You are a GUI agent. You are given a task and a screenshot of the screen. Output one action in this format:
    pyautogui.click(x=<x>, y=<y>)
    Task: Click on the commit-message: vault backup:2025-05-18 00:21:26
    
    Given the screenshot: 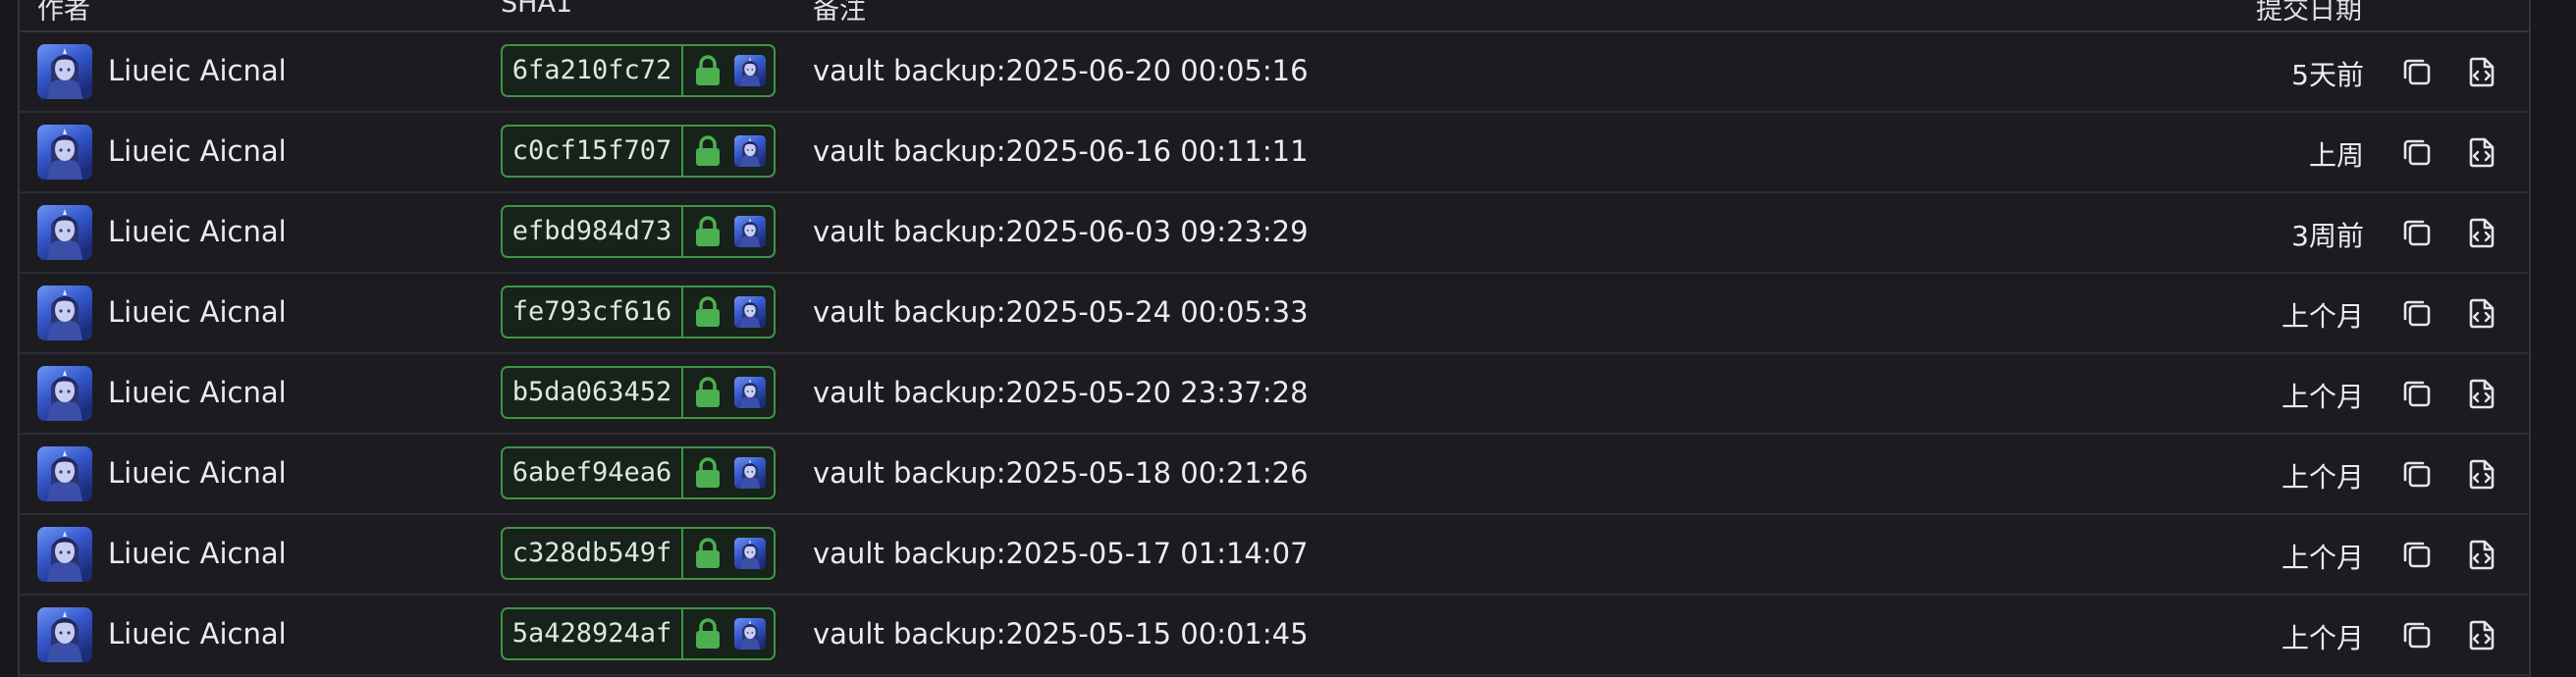 What is the action you would take?
    pyautogui.click(x=1061, y=473)
    